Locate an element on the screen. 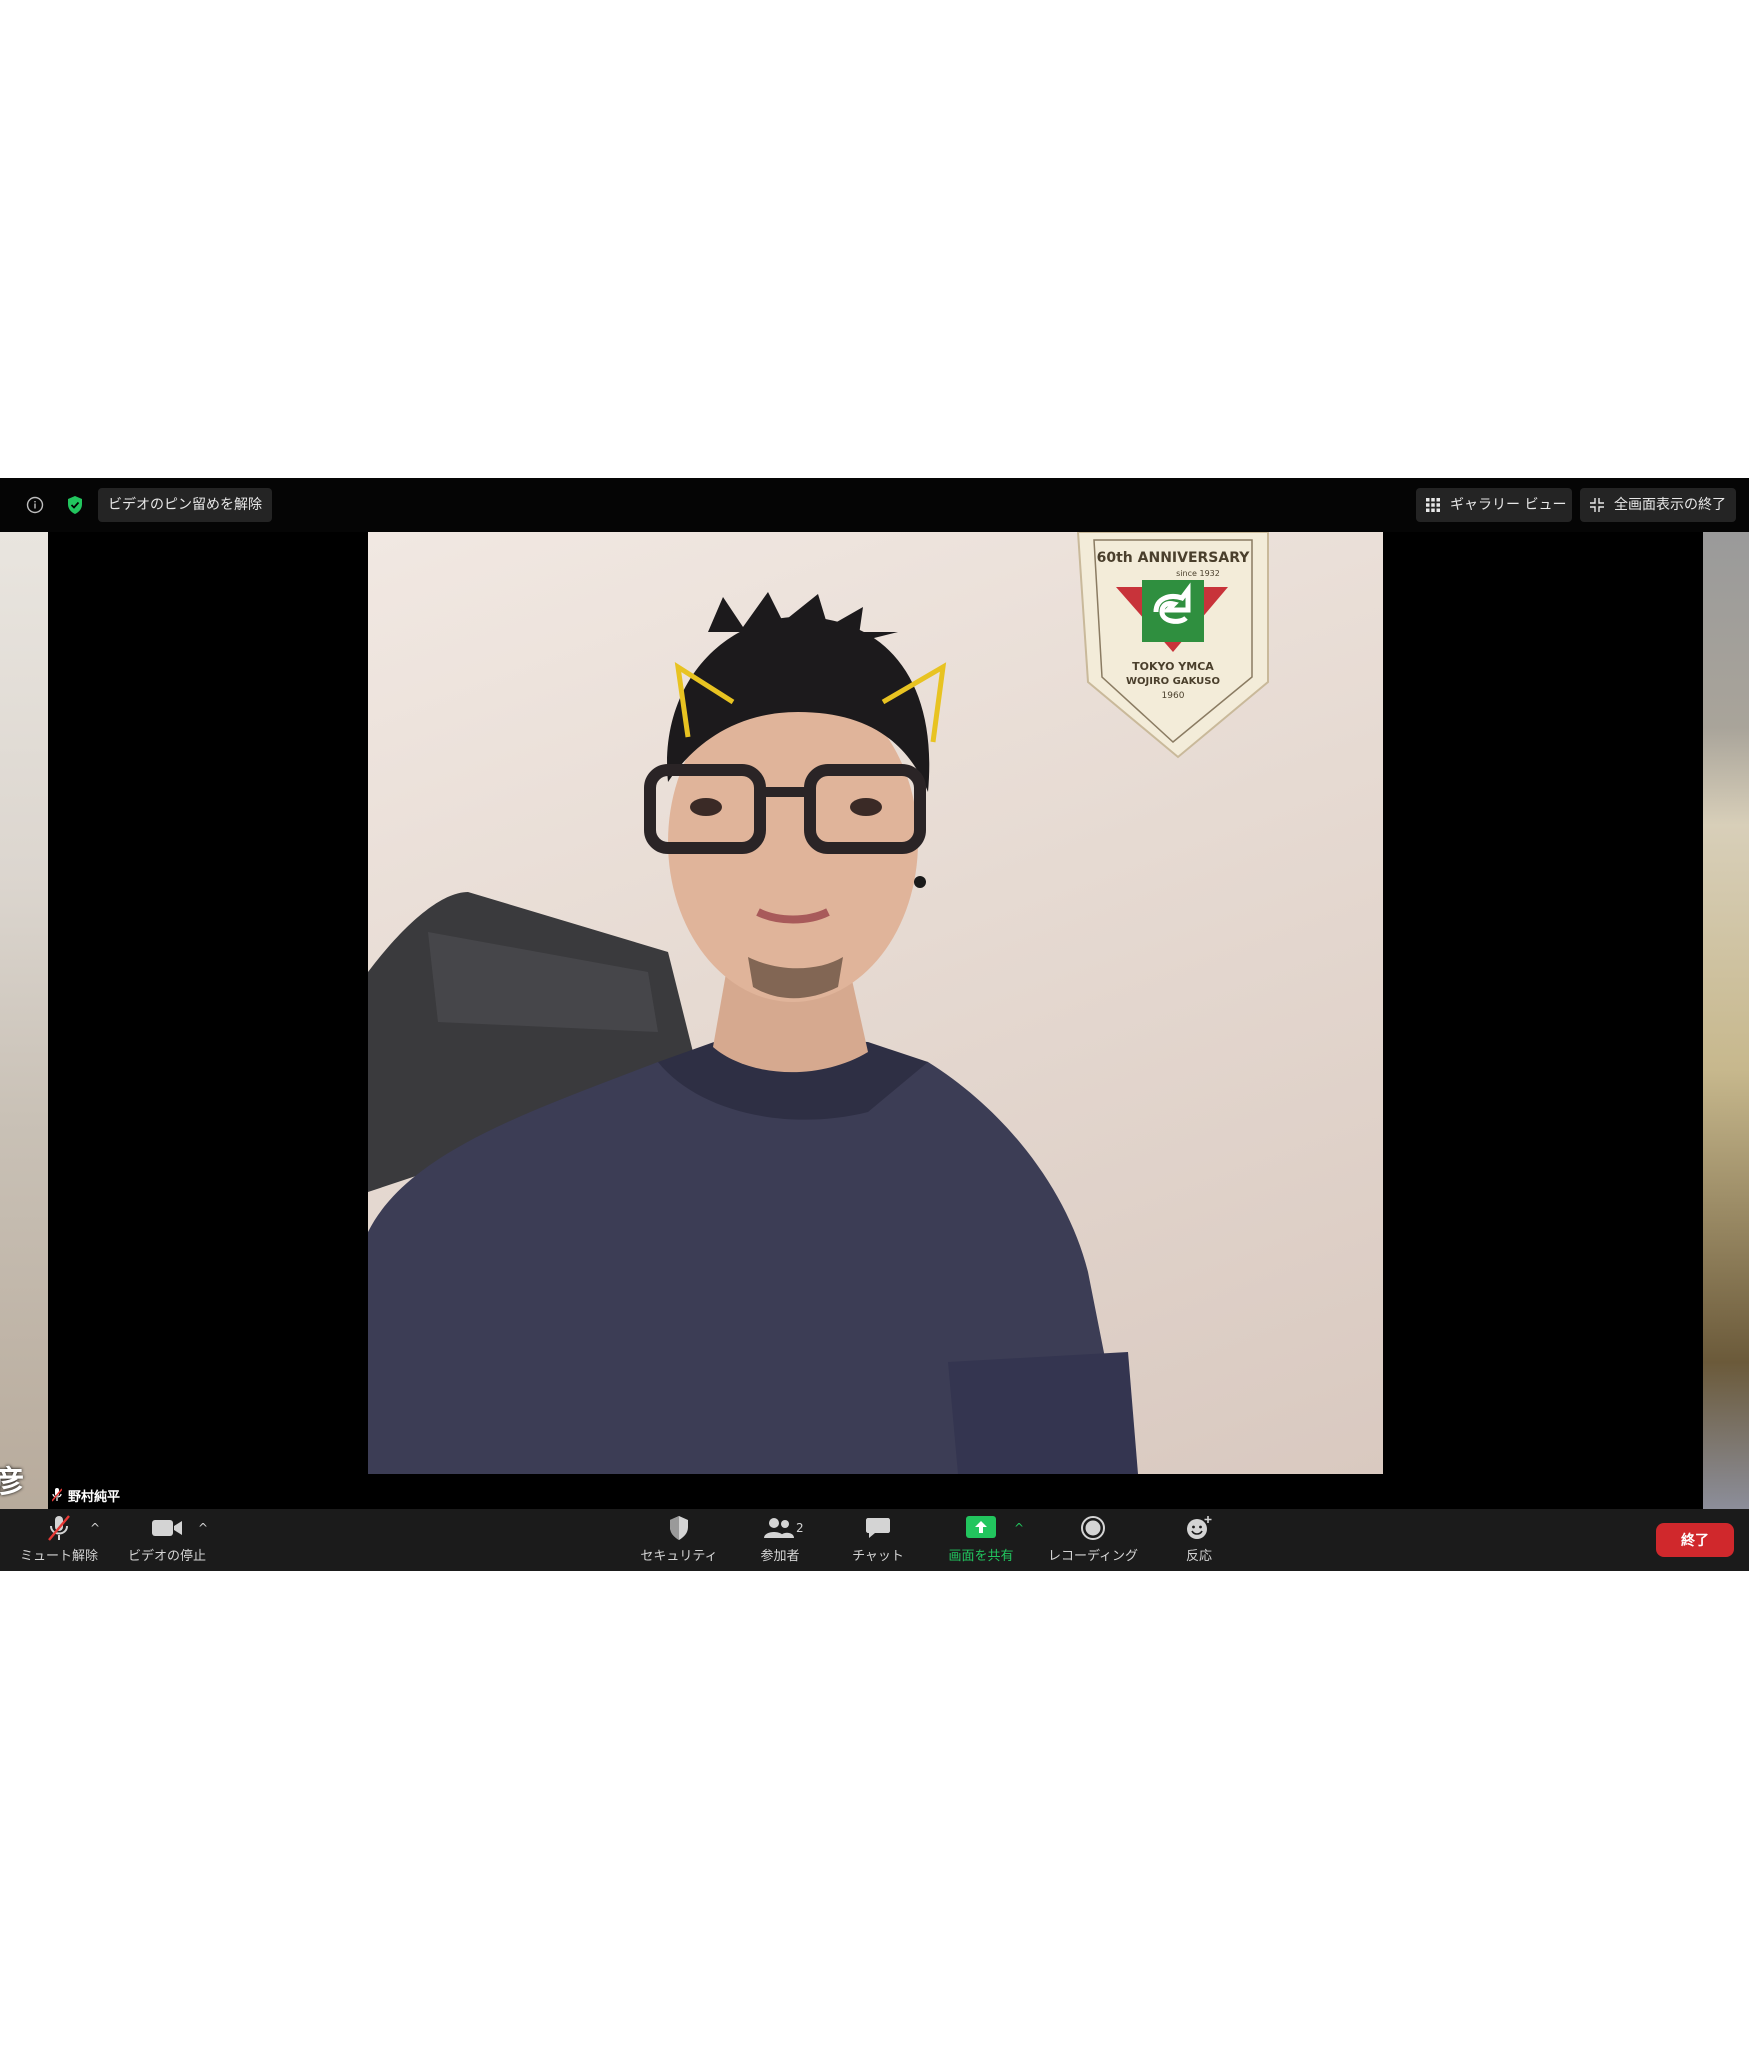 This screenshot has height=2048, width=1749. chat-bubble-icon is located at coordinates (878, 1528).